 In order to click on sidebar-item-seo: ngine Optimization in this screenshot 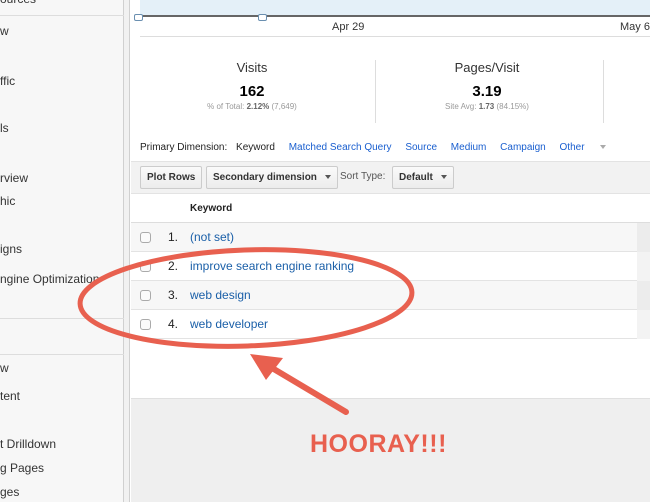, I will do `click(49, 279)`.